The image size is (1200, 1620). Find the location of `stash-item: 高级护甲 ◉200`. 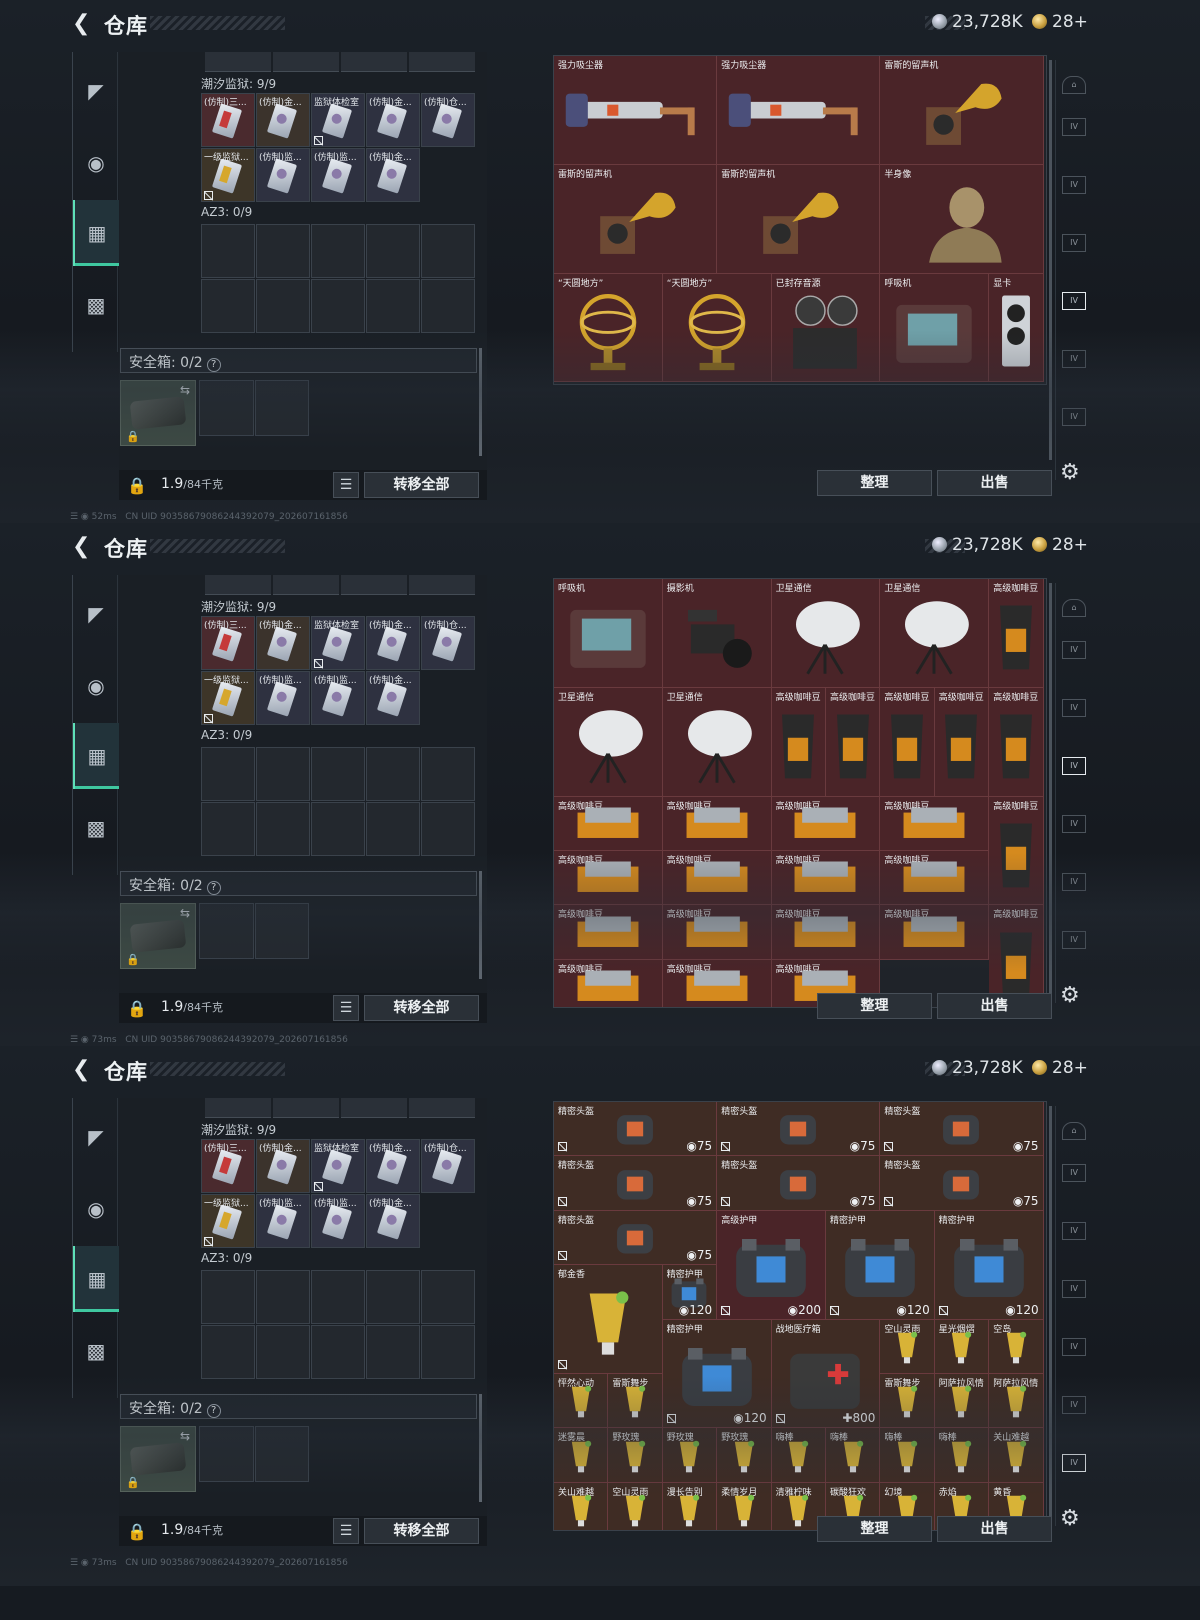

stash-item: 高级护甲 ◉200 is located at coordinates (771, 1265).